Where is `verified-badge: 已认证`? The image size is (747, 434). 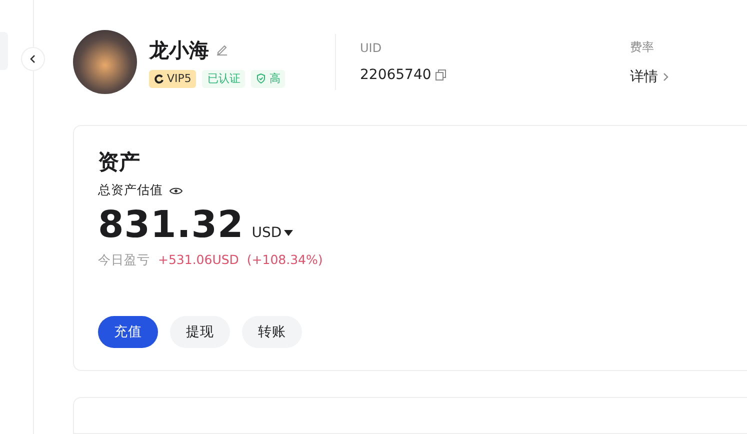
verified-badge: 已认证 is located at coordinates (224, 79).